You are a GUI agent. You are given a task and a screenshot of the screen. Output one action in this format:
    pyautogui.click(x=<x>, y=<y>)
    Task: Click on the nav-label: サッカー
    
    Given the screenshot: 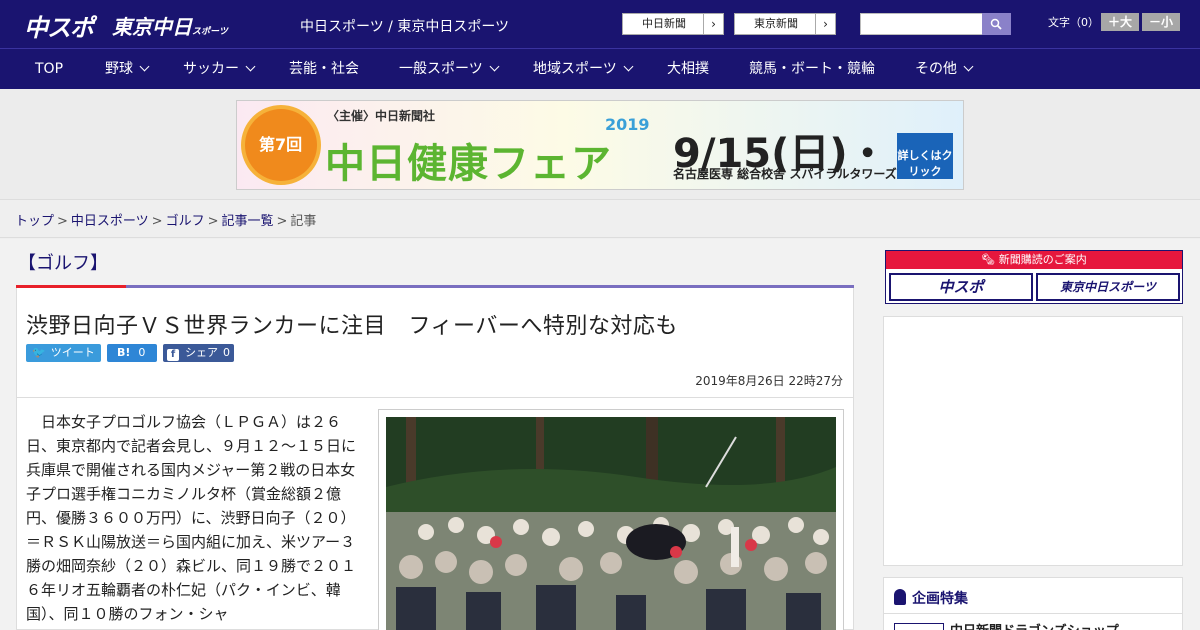 What is the action you would take?
    pyautogui.click(x=211, y=69)
    